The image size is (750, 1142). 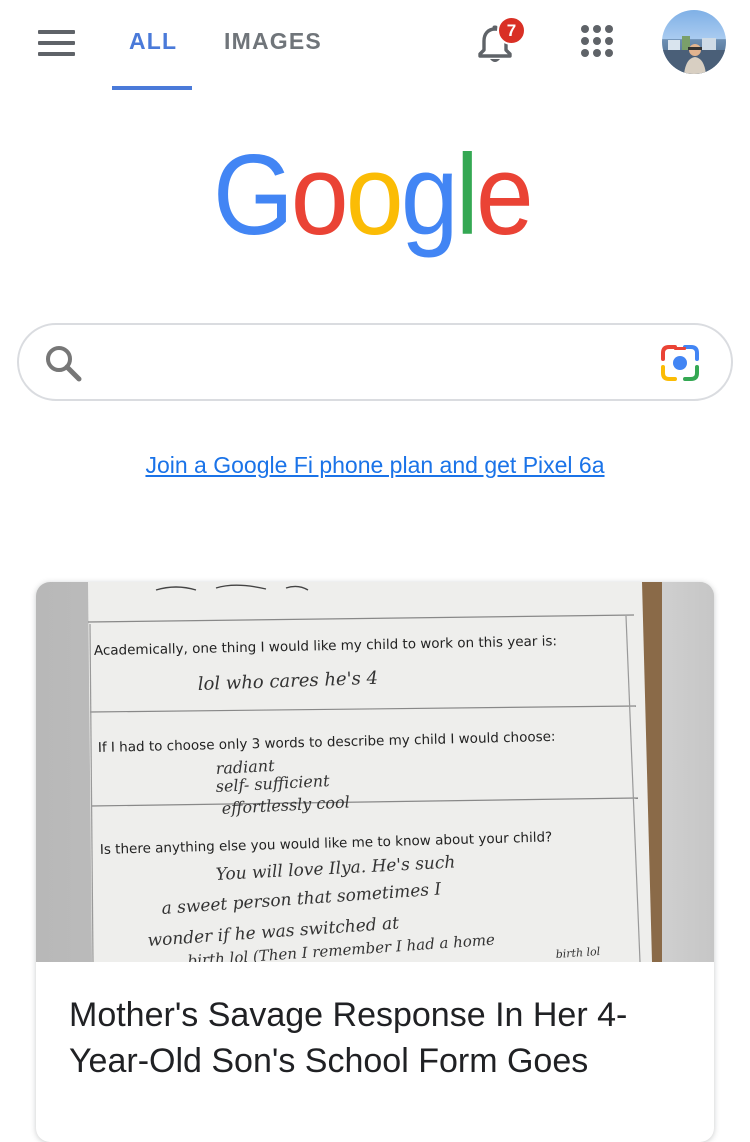 What do you see at coordinates (694, 55) in the screenshot?
I see `avatar-photo` at bounding box center [694, 55].